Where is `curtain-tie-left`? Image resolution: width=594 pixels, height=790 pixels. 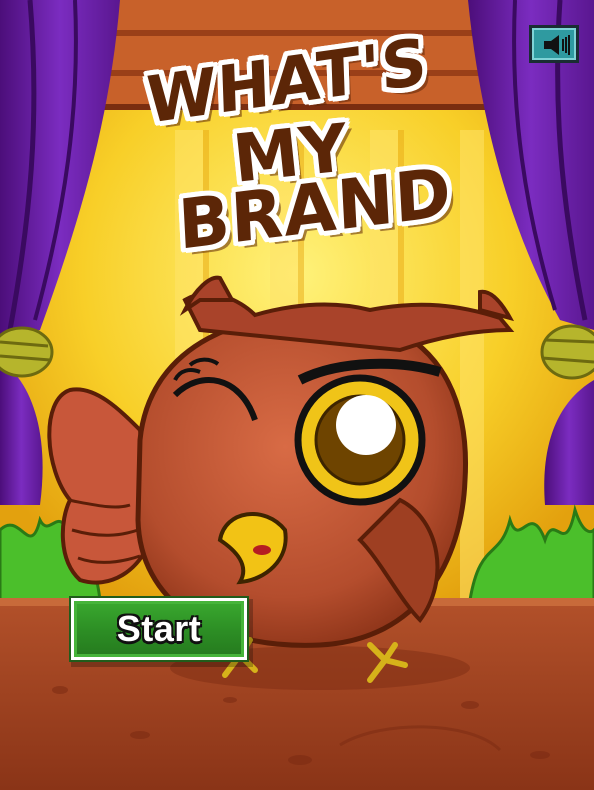 curtain-tie-left is located at coordinates (27, 352).